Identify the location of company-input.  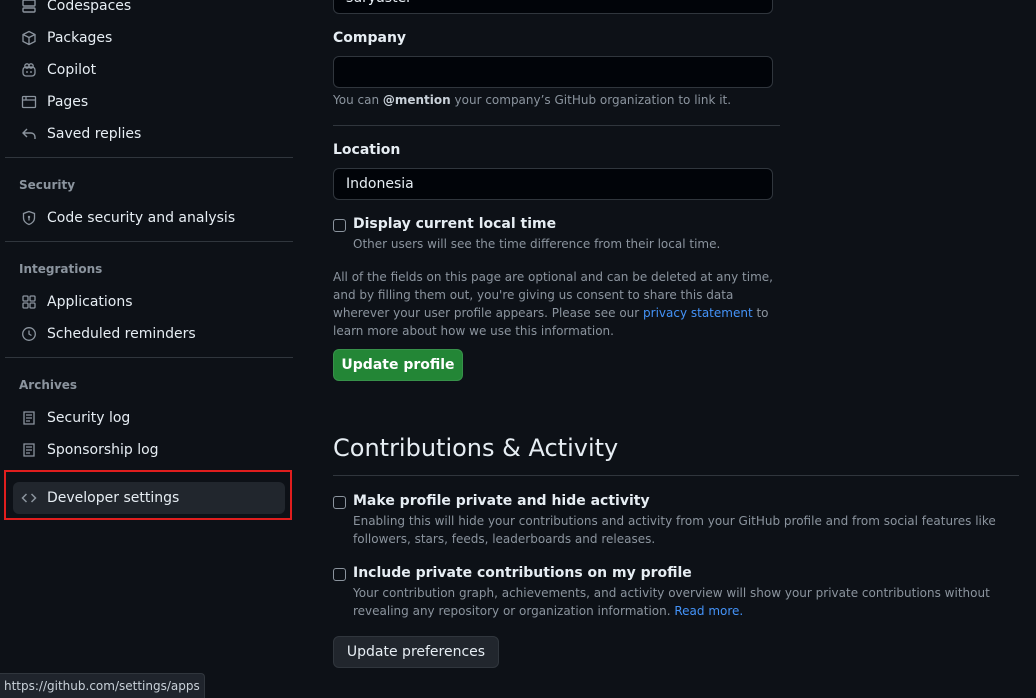
(553, 72).